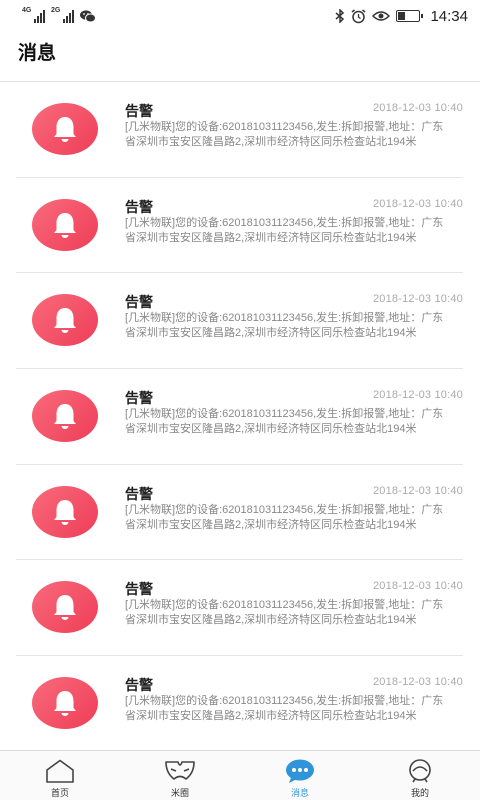 Image resolution: width=480 pixels, height=800 pixels. What do you see at coordinates (358, 15) in the screenshot?
I see `alarm-clock-icon` at bounding box center [358, 15].